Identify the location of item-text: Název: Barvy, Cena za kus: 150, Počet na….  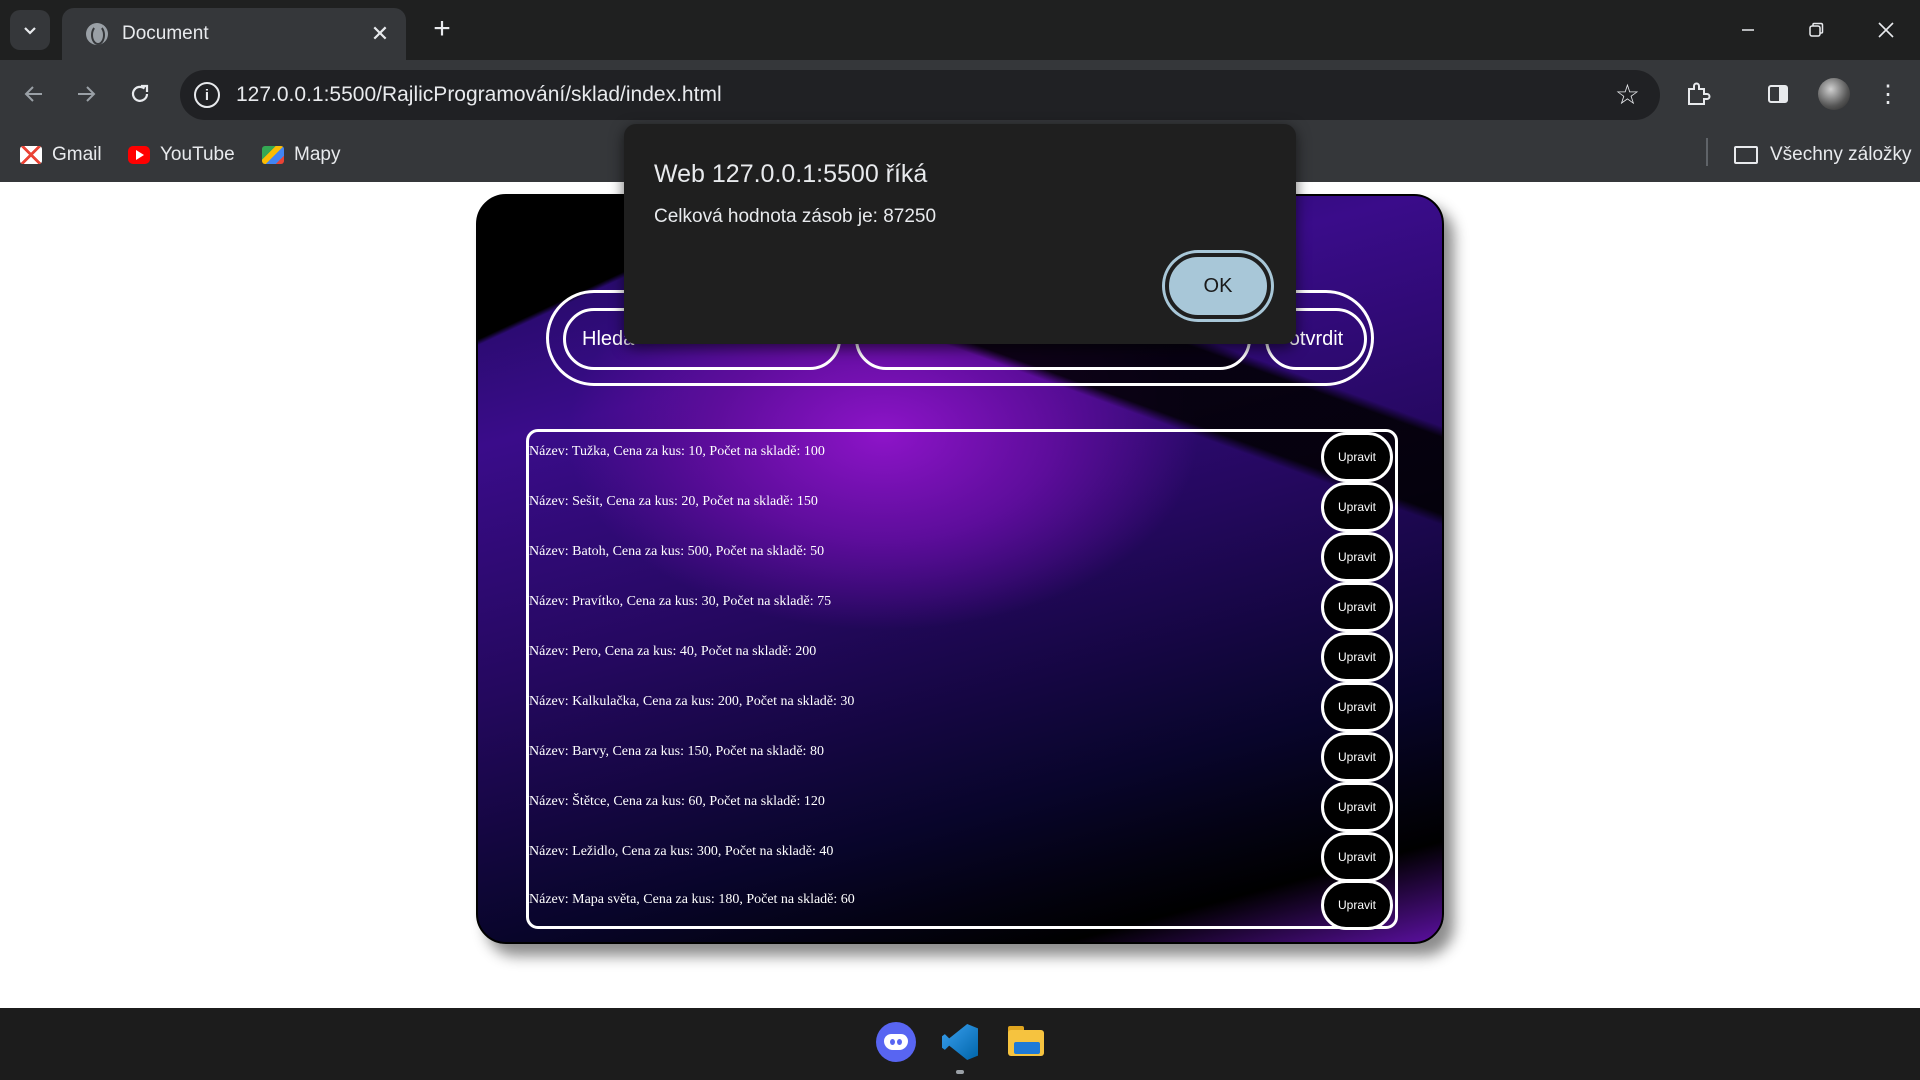
(676, 751).